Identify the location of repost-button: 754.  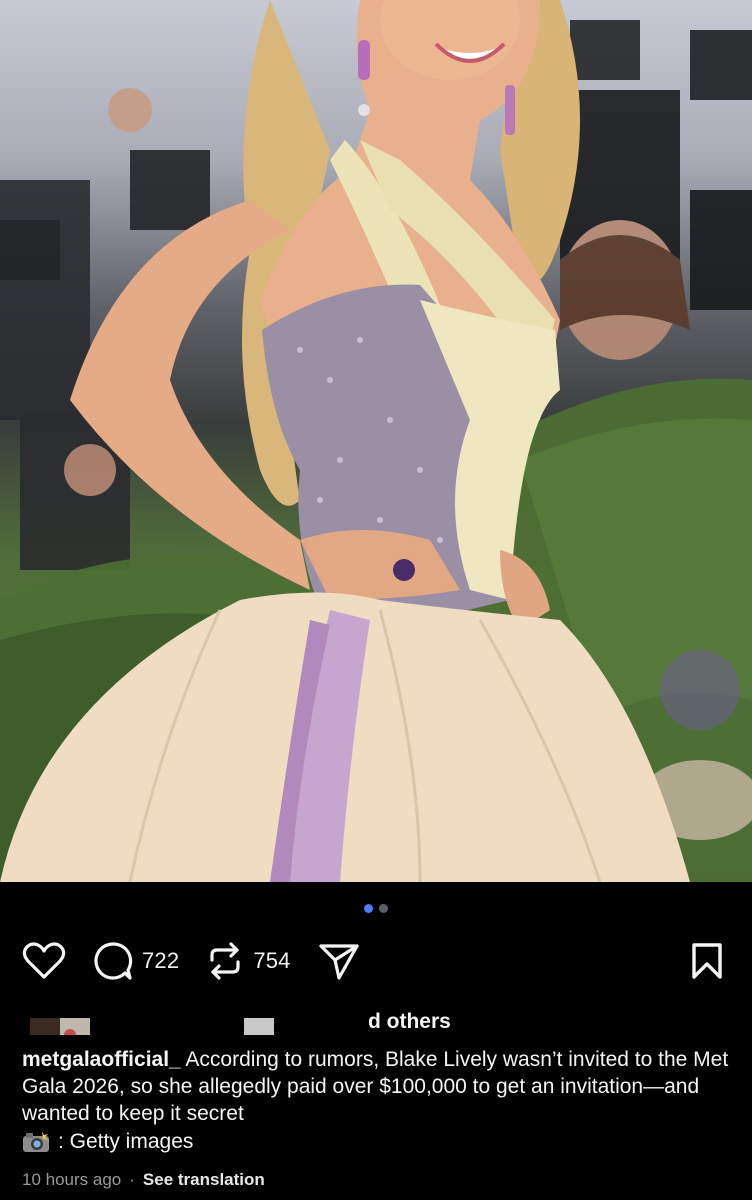
(247, 961).